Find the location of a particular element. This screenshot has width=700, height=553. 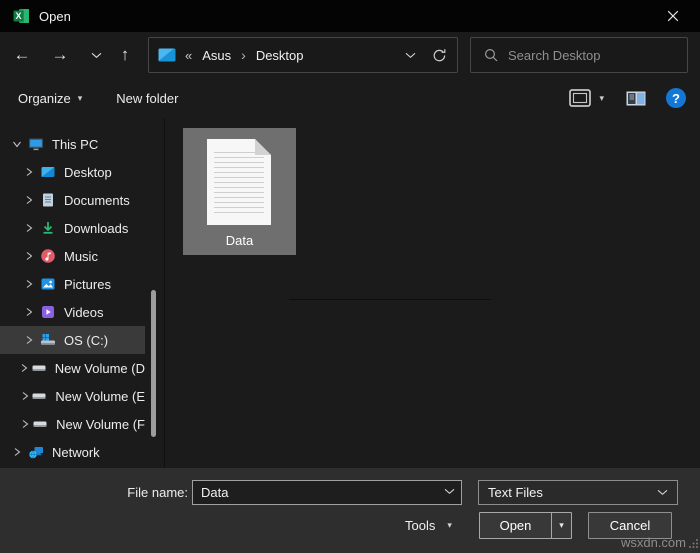

refresh-icon is located at coordinates (439, 55).